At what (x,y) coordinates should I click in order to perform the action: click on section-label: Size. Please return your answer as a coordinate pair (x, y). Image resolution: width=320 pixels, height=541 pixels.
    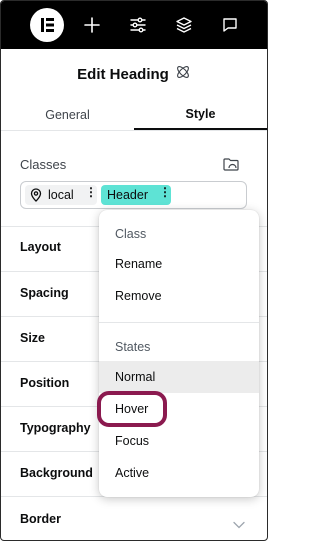
    Looking at the image, I should click on (33, 338).